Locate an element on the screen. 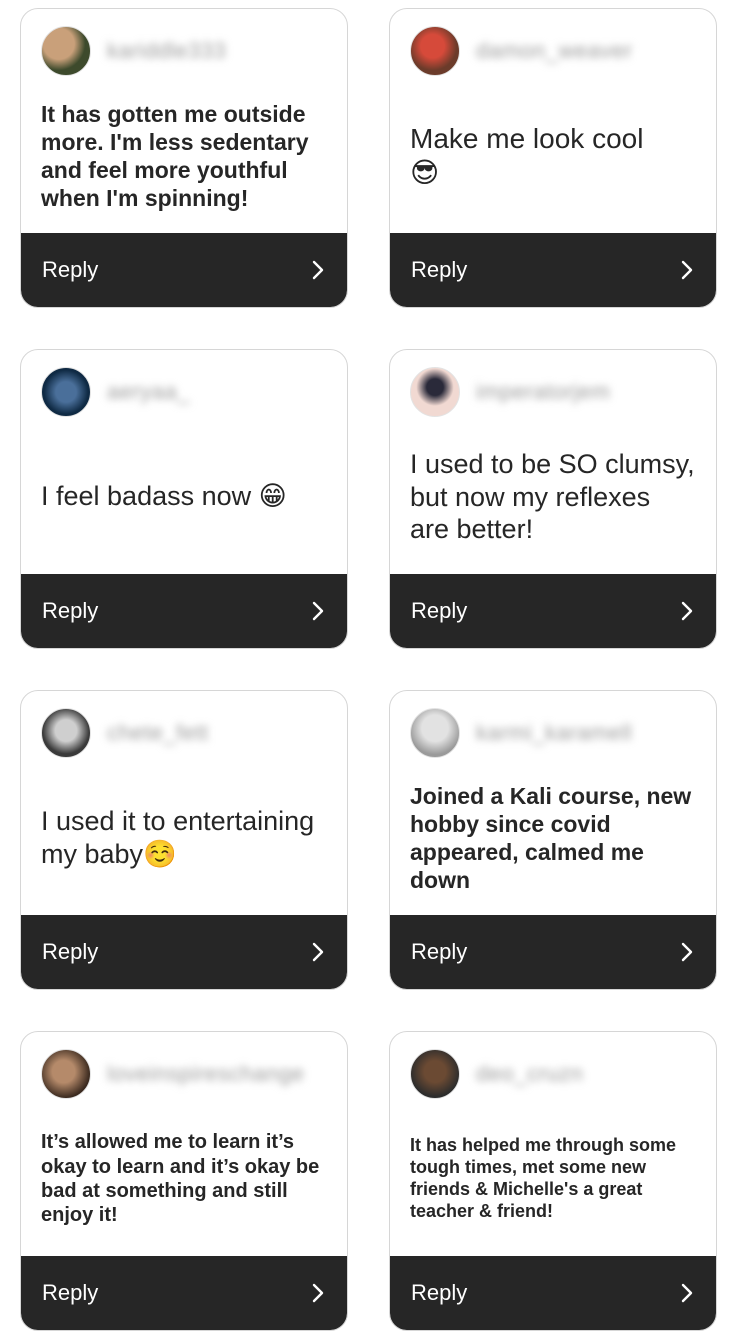 The image size is (739, 1344). reply-text: I feel badass now is located at coordinates (146, 496).